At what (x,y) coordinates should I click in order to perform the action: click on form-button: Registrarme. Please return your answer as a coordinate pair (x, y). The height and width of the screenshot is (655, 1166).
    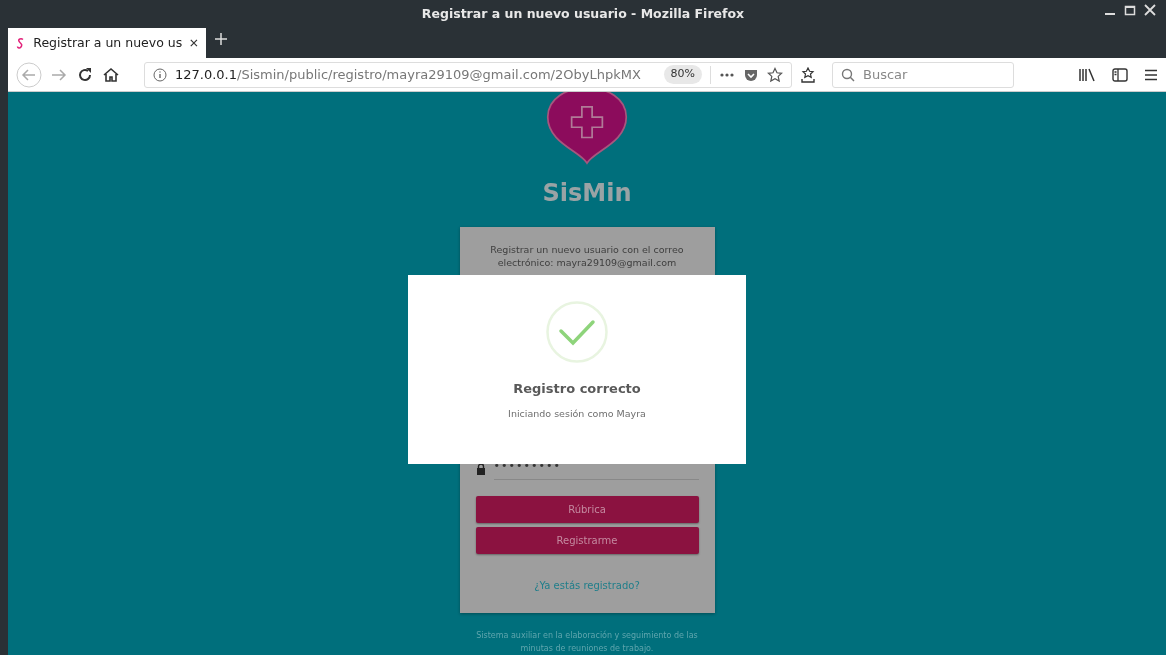
    Looking at the image, I should click on (587, 540).